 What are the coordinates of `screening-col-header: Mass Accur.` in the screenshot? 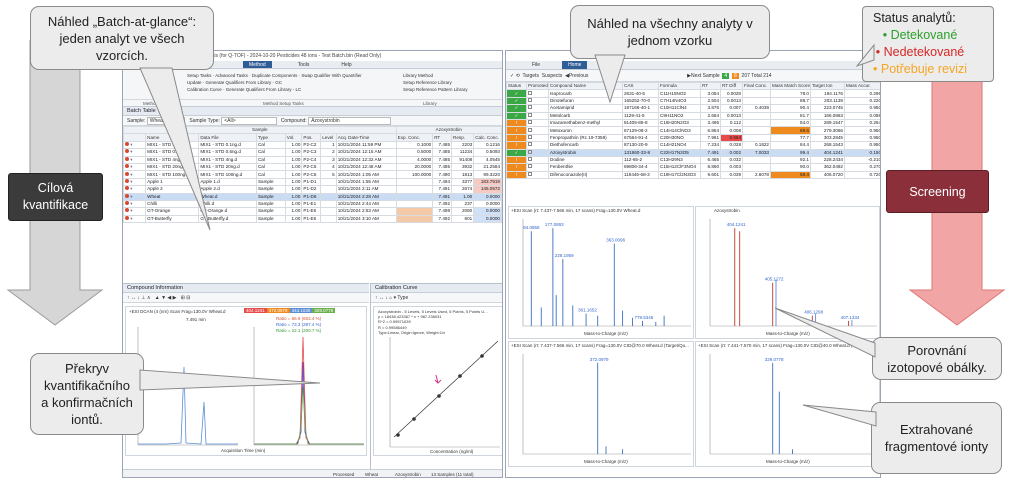 It's located at (862, 86).